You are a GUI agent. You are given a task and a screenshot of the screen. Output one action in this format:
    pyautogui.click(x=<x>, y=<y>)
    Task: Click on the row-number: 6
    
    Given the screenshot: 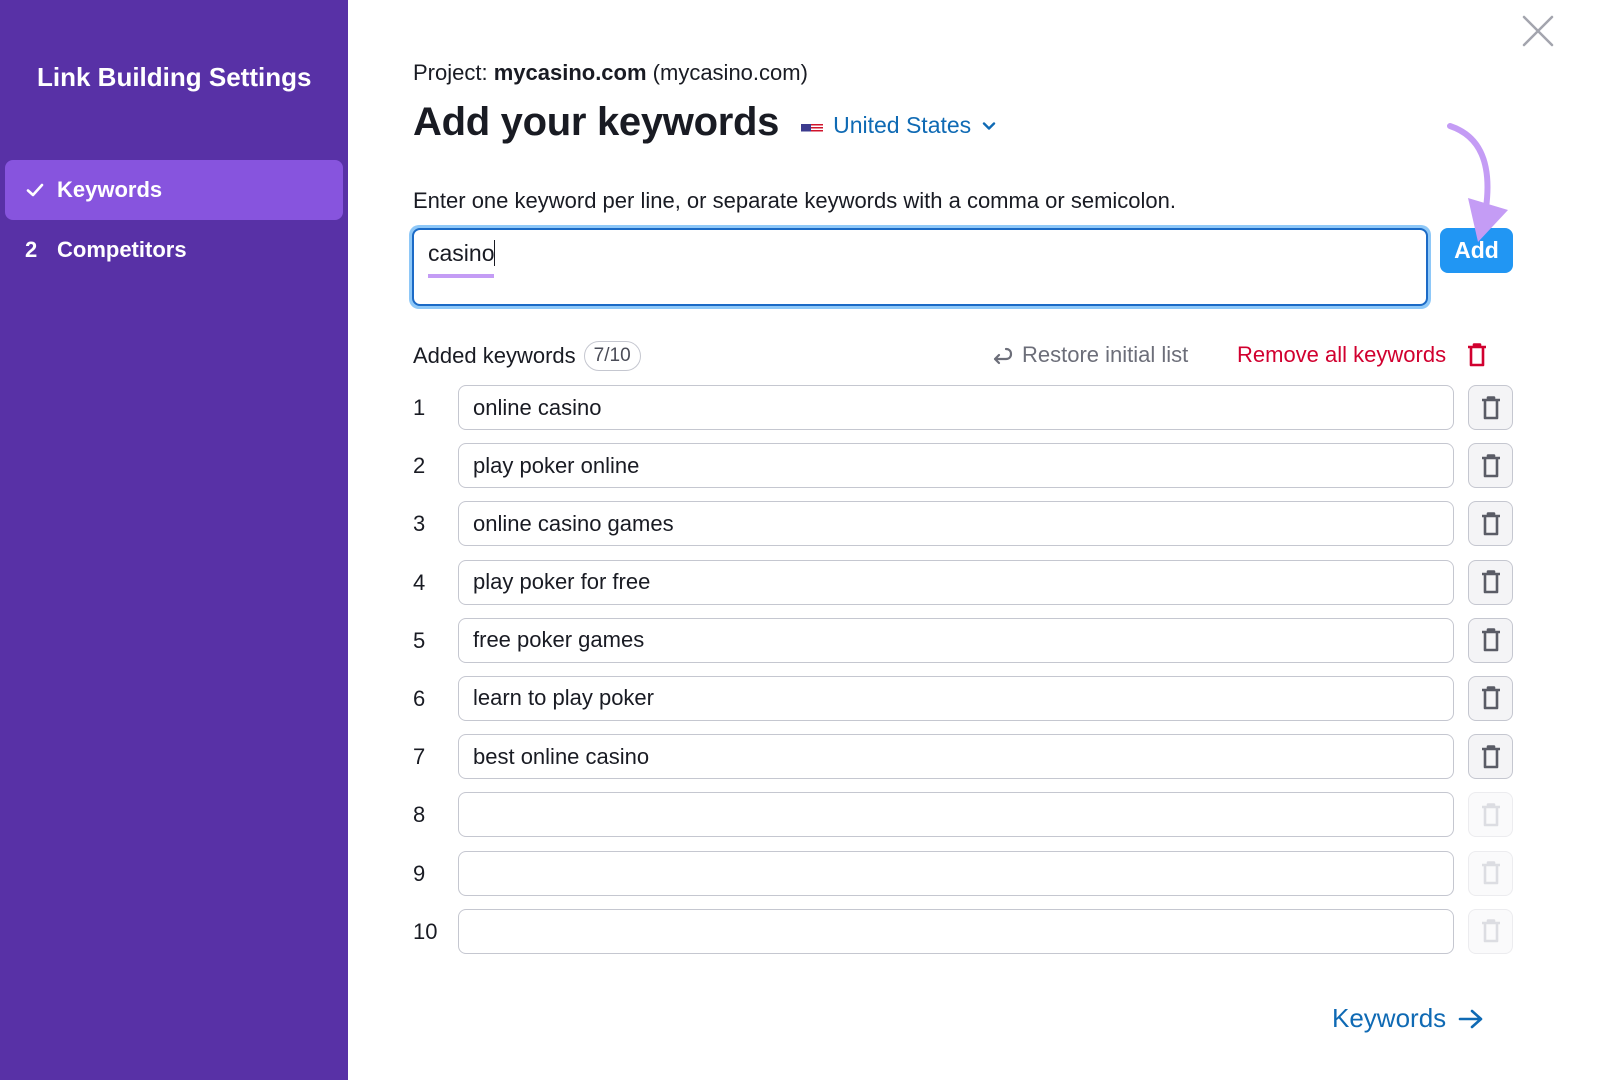 What is the action you would take?
    pyautogui.click(x=419, y=698)
    